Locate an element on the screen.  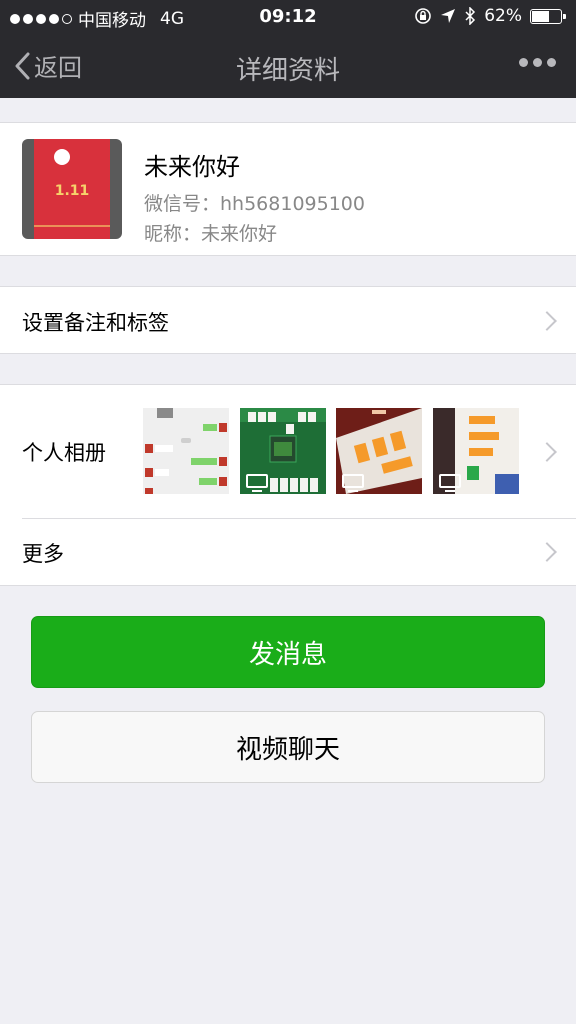
avatar-face-icon is located at coordinates (62, 157).